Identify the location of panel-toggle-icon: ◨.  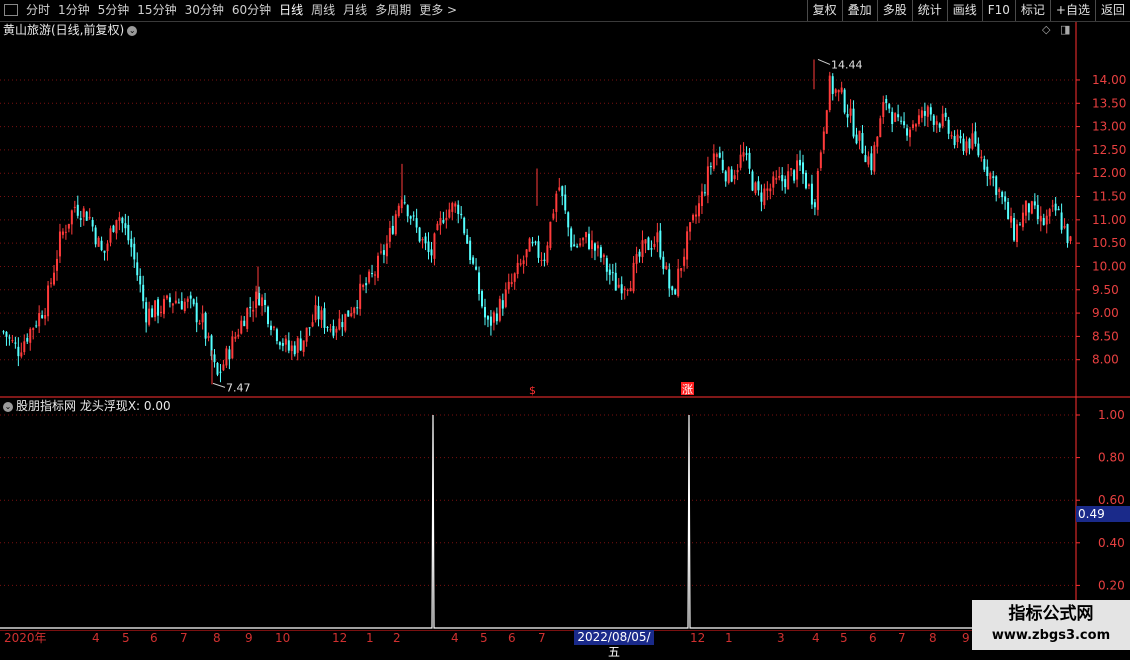
(1065, 29).